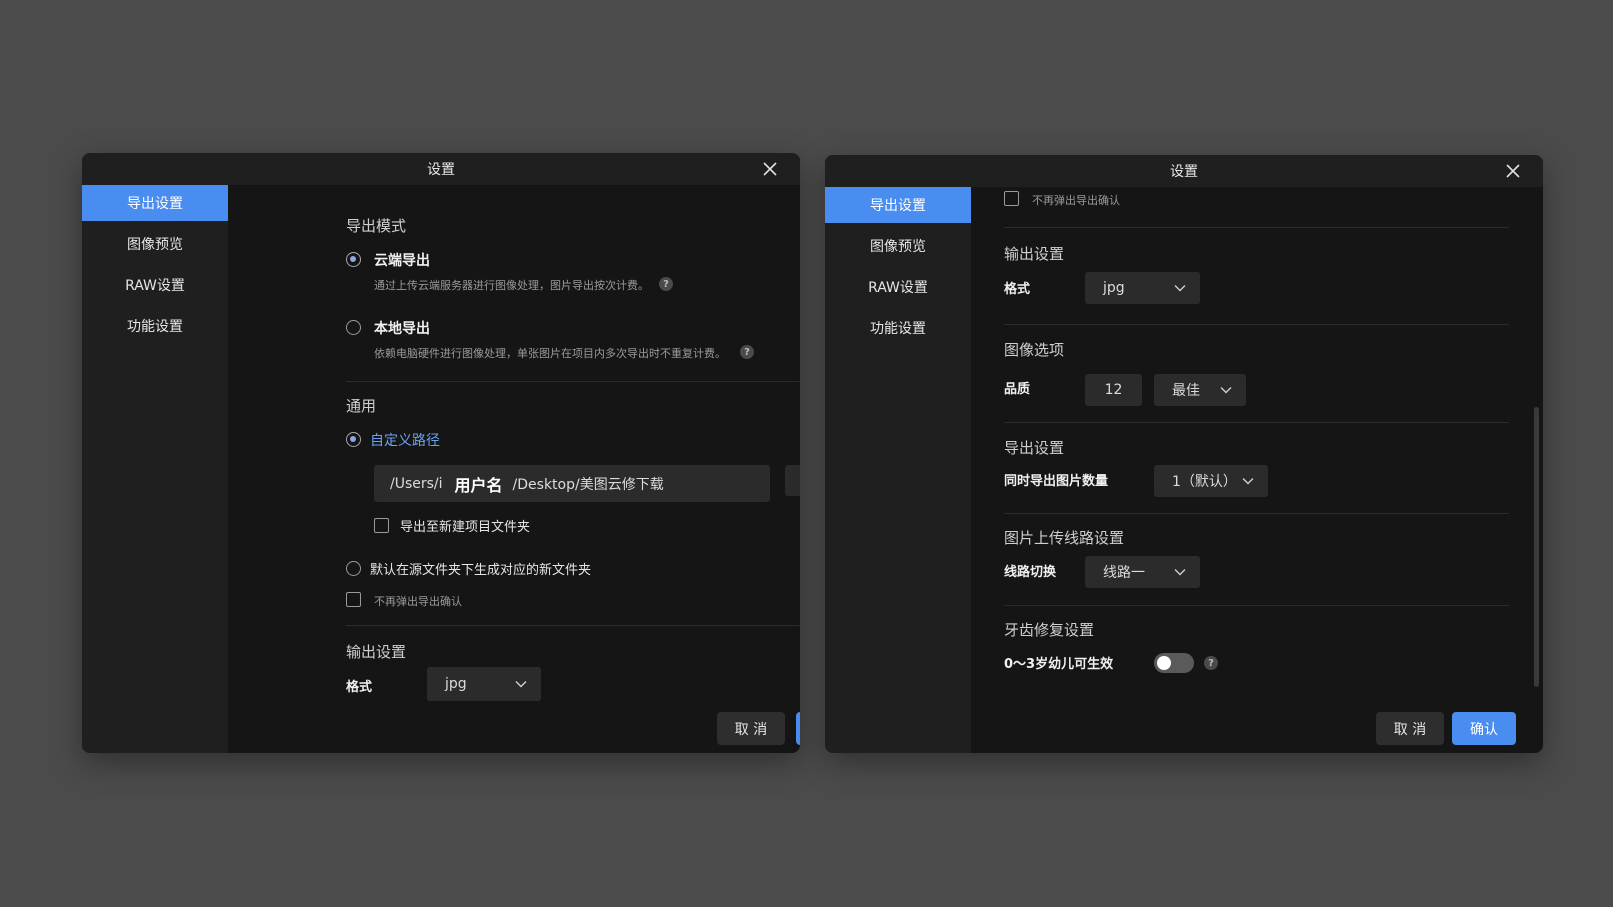  Describe the element at coordinates (511, 285) in the screenshot. I see `cloud-export-hint: 通过上传云端服务器进行图像处理，图片导出按次计费。` at that location.